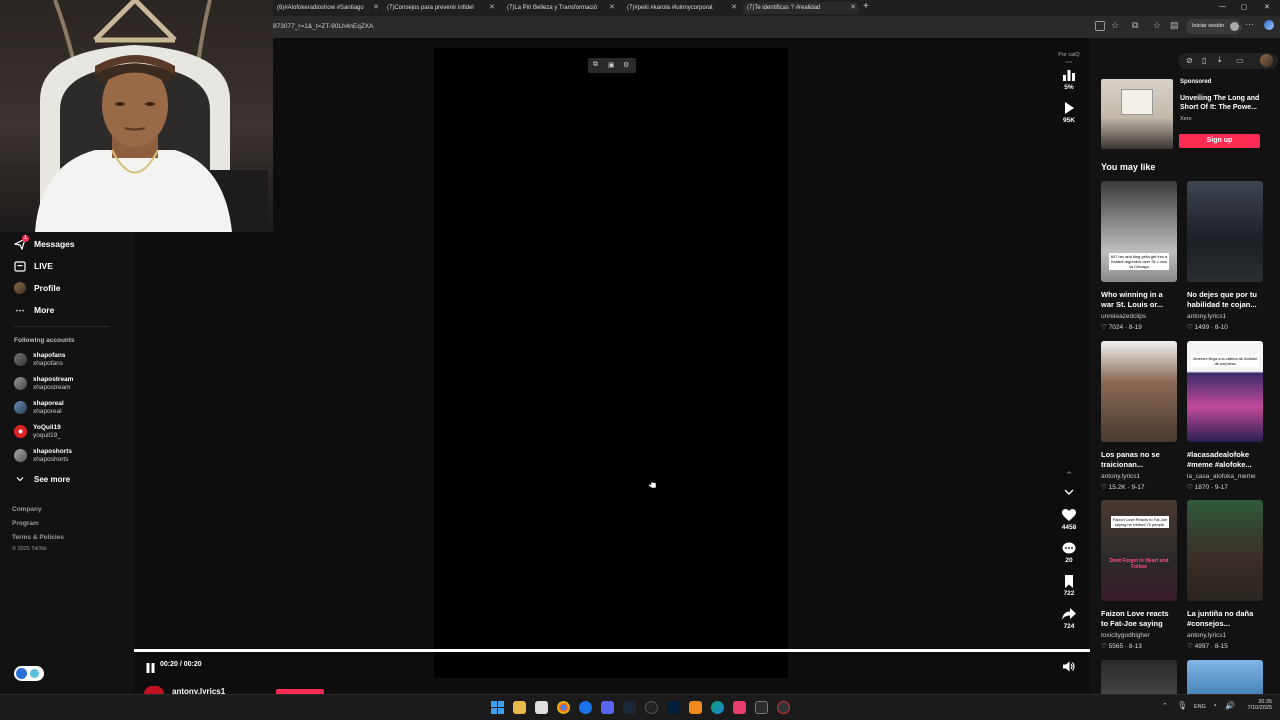 Image resolution: width=1280 pixels, height=720 pixels. I want to click on extensions-icon: ⧉, so click(1135, 25).